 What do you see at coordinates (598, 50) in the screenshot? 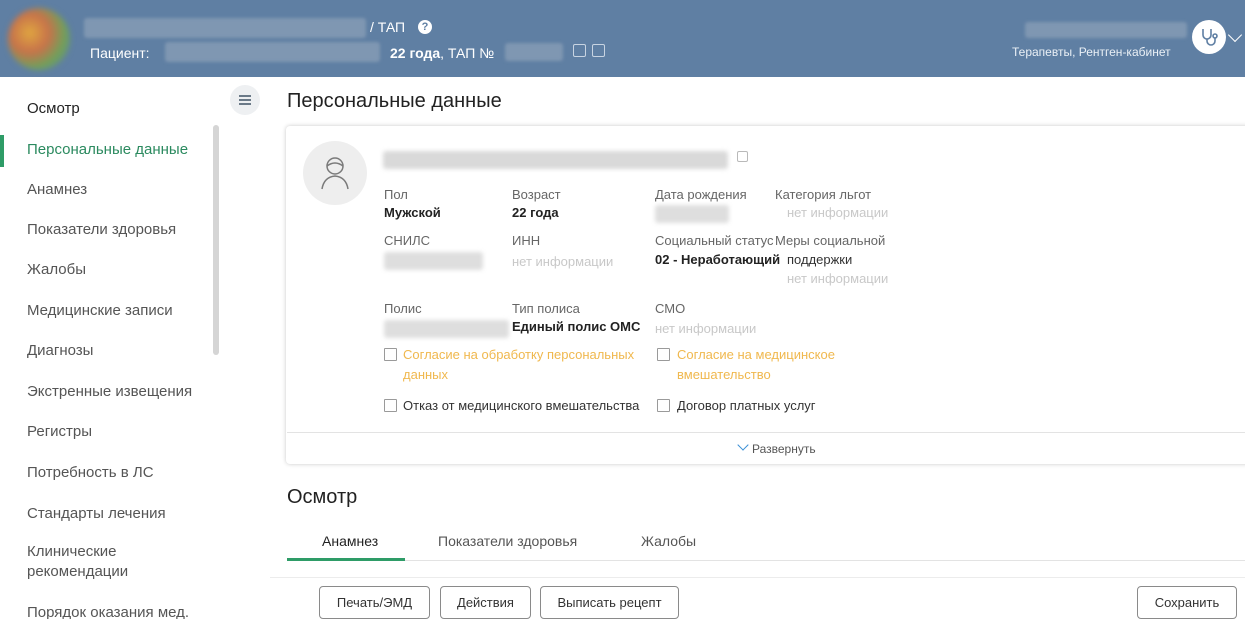
I see `document-icon` at bounding box center [598, 50].